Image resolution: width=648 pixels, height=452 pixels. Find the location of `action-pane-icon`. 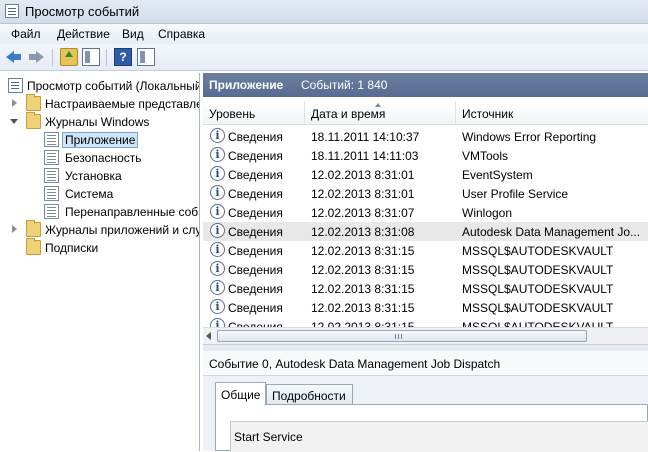

action-pane-icon is located at coordinates (146, 57).